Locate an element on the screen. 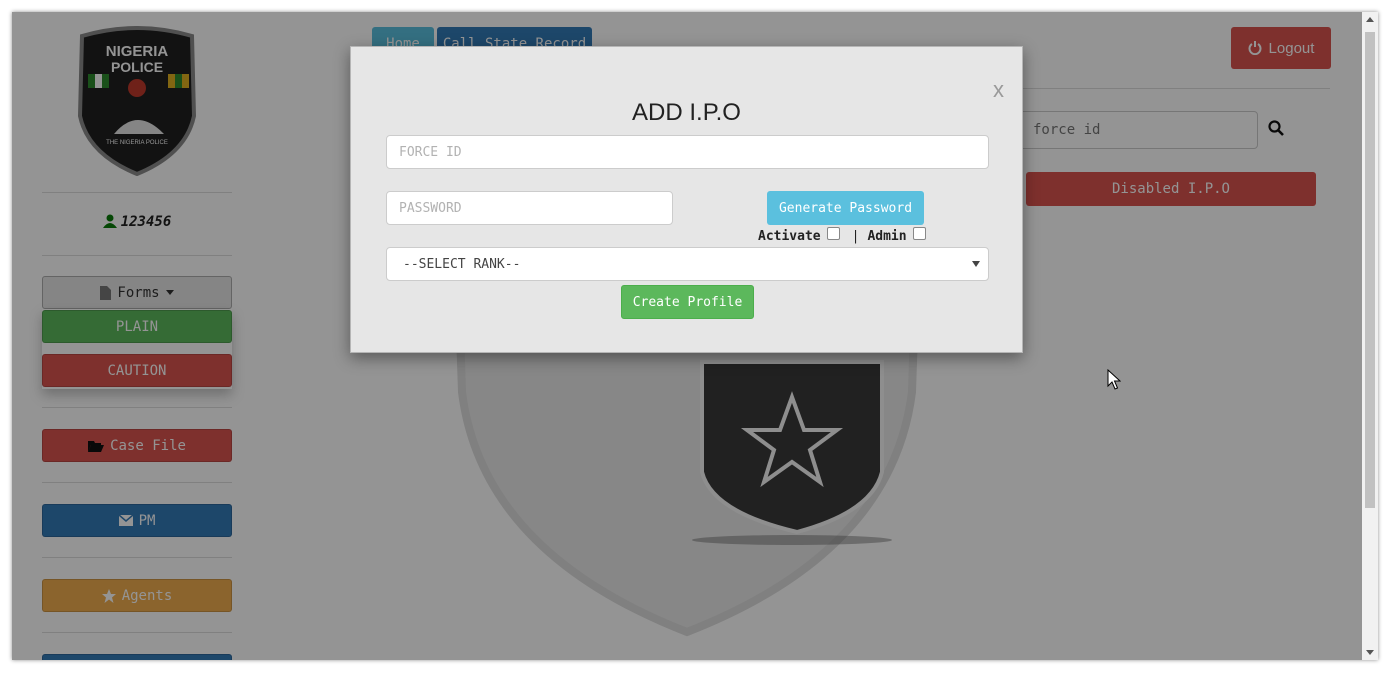 The height and width of the screenshot is (680, 1398). generate-password-button: Generate Password is located at coordinates (845, 208).